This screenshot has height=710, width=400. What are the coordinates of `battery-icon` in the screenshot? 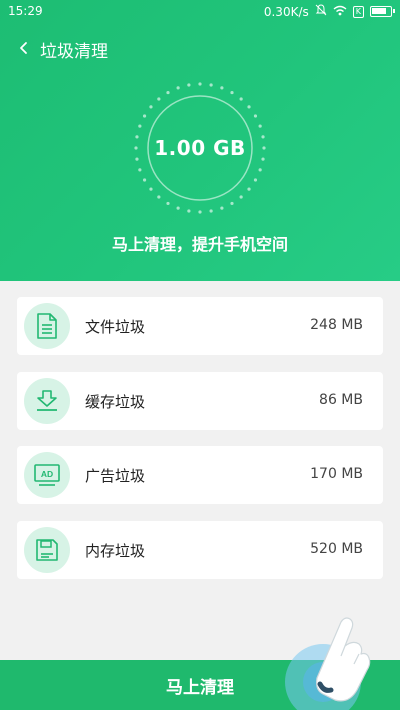 It's located at (382, 11).